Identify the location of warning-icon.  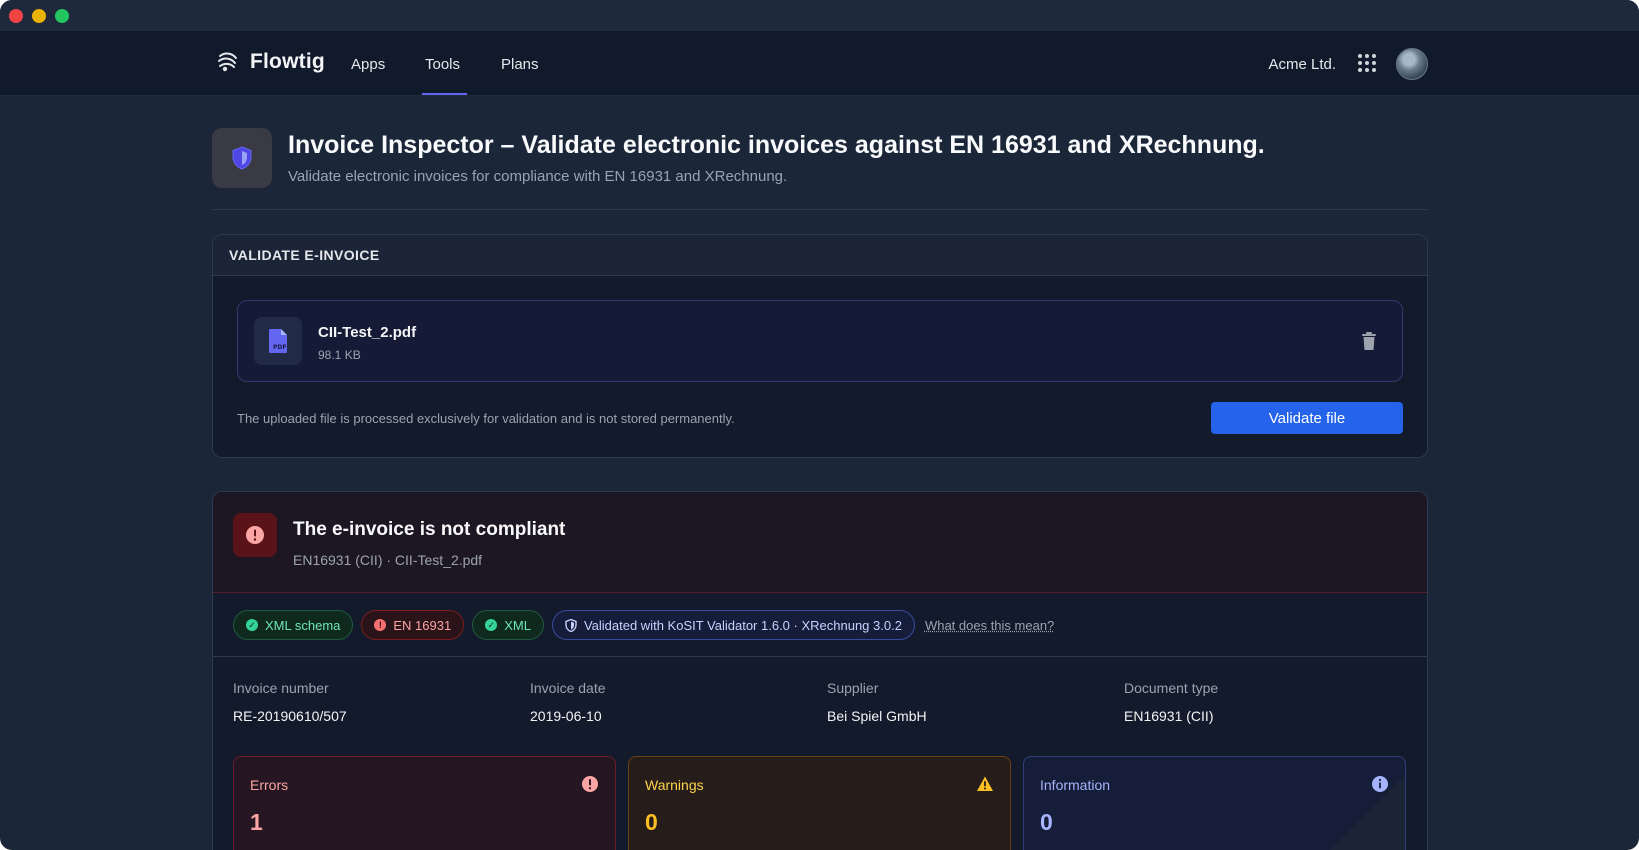
(985, 783).